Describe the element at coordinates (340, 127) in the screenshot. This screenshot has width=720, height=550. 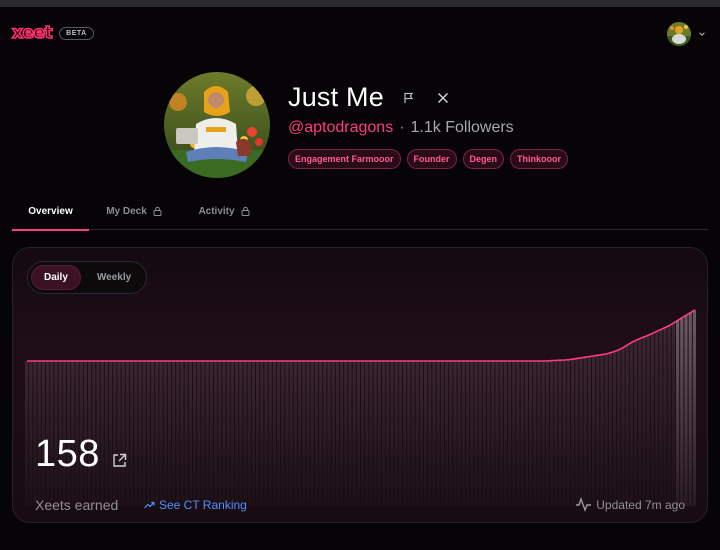
I see `user-handle: @aptodragons` at that location.